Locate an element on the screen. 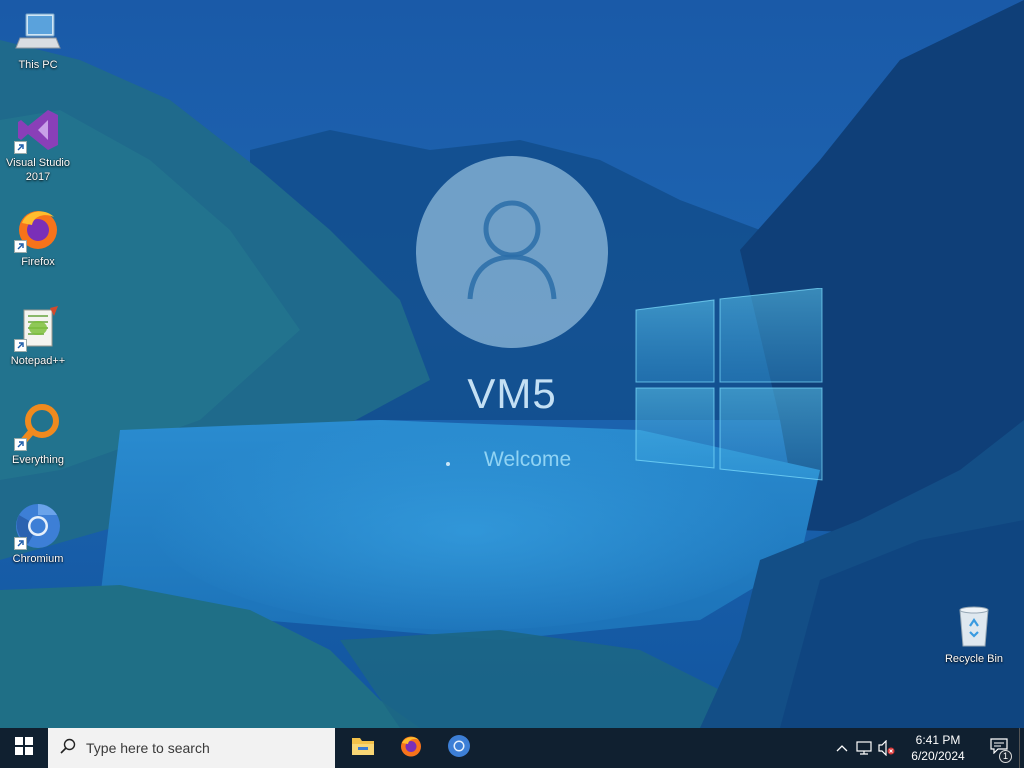 This screenshot has height=768, width=1024. desktop-icon-notepad-plus-plus: Notepad++ is located at coordinates (38, 336).